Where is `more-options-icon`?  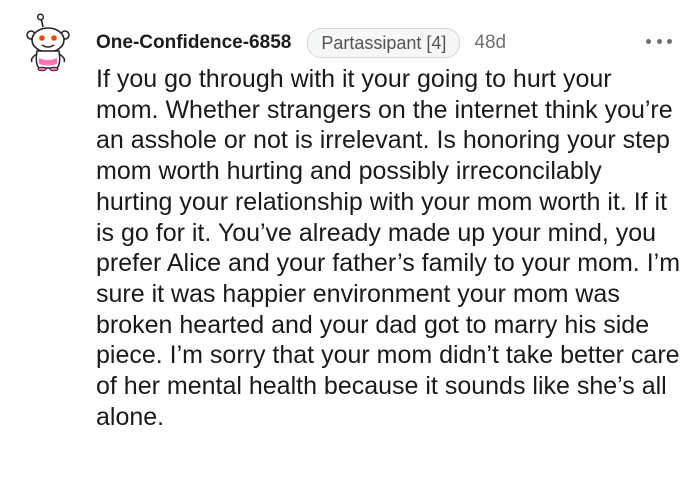 more-options-icon is located at coordinates (659, 41).